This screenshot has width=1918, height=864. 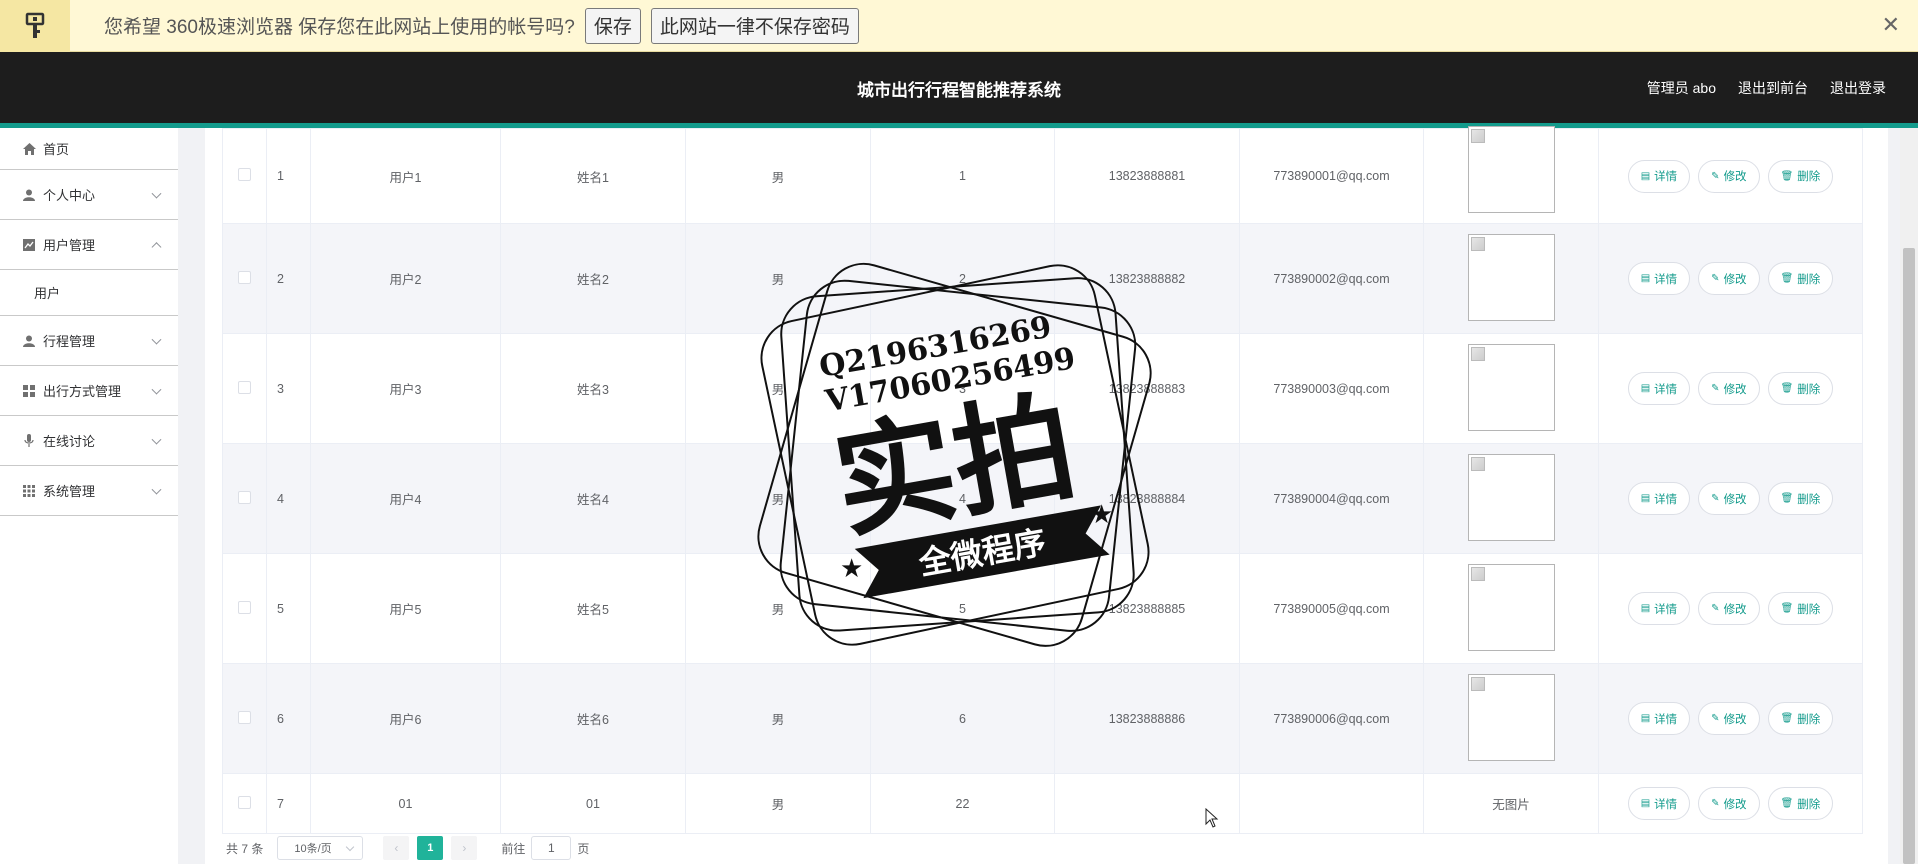 I want to click on next-page-button: ›, so click(x=464, y=848).